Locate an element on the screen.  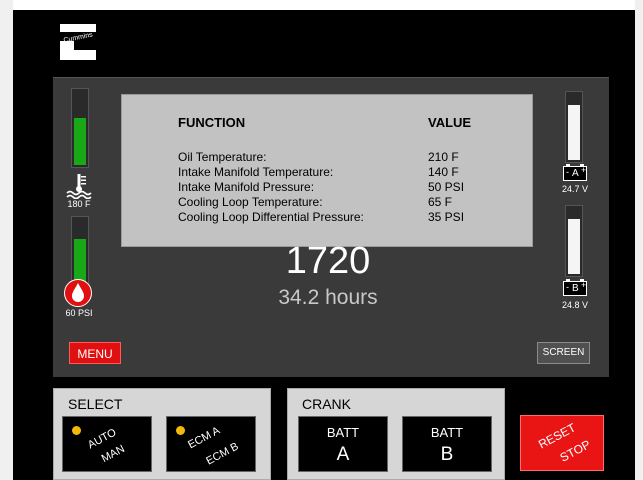
battery-b-plus: + is located at coordinates (584, 285).